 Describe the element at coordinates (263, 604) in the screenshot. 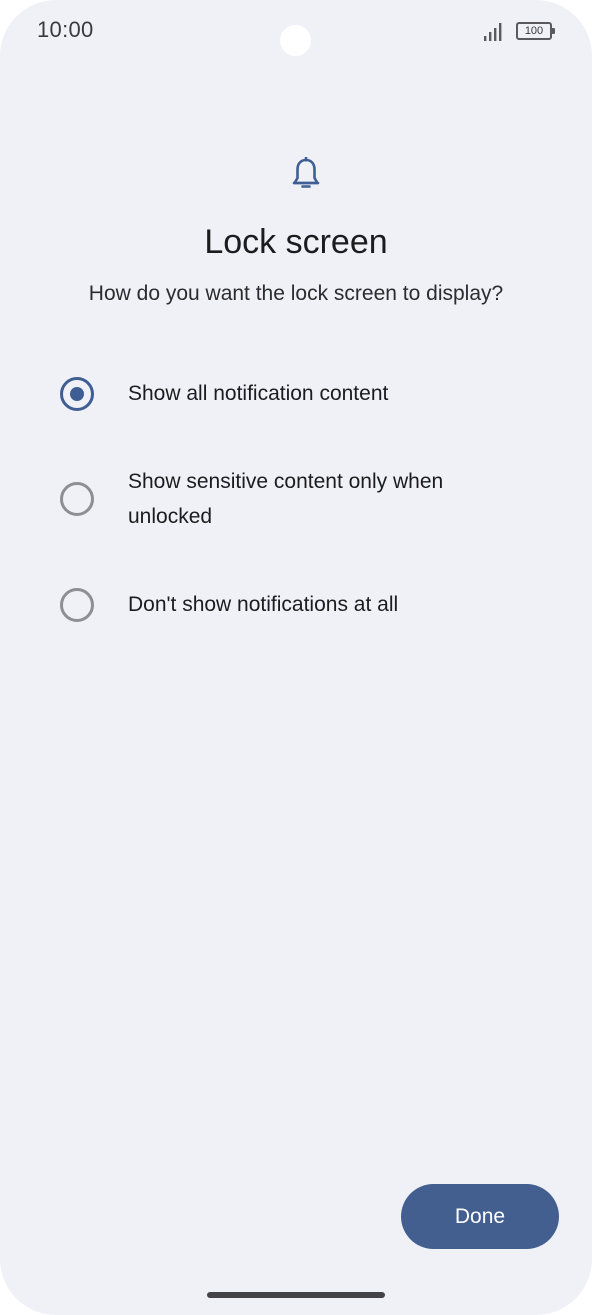

I see `option-label: Don't show notifications at all` at that location.